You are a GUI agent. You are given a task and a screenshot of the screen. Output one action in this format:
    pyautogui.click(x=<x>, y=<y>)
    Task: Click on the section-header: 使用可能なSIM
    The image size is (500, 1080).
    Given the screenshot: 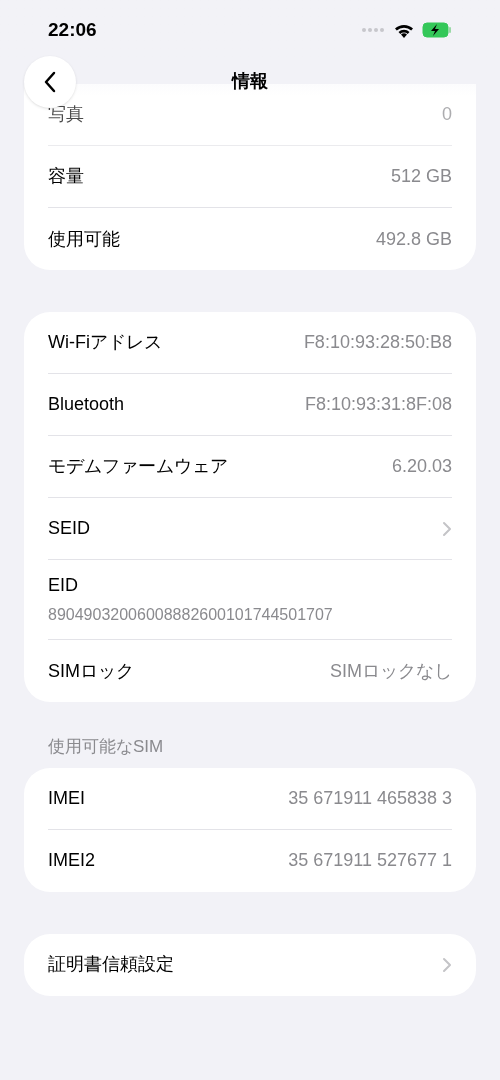 What is the action you would take?
    pyautogui.click(x=106, y=747)
    